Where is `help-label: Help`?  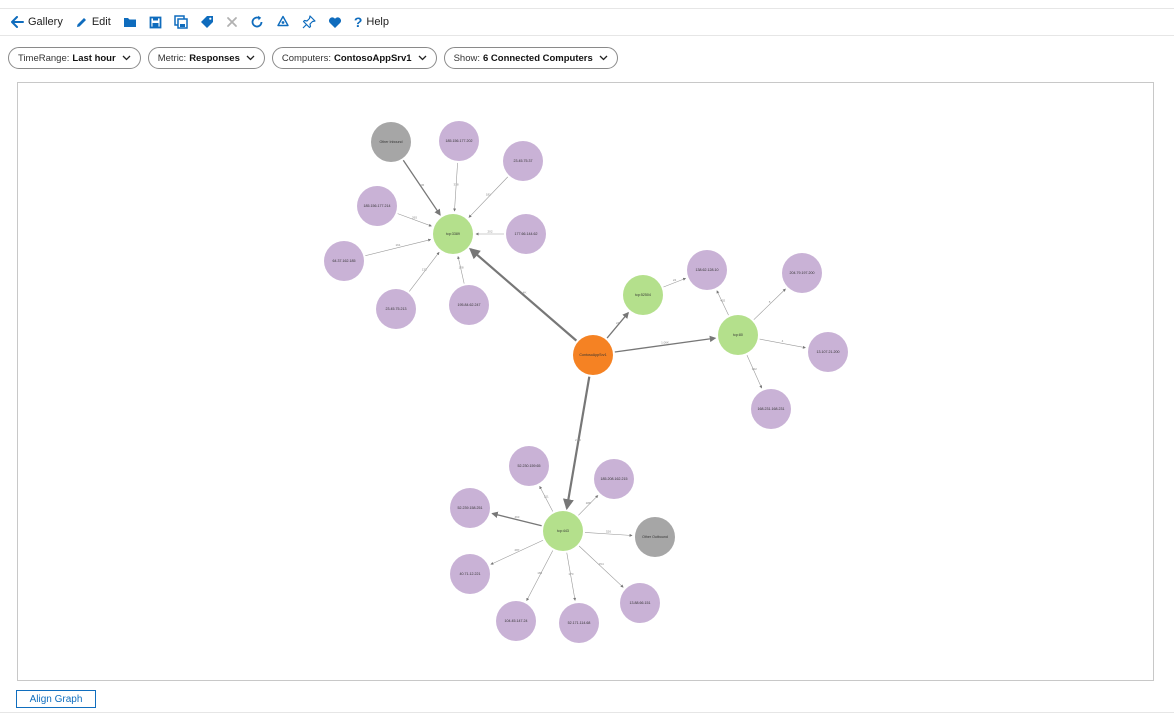 help-label: Help is located at coordinates (377, 22).